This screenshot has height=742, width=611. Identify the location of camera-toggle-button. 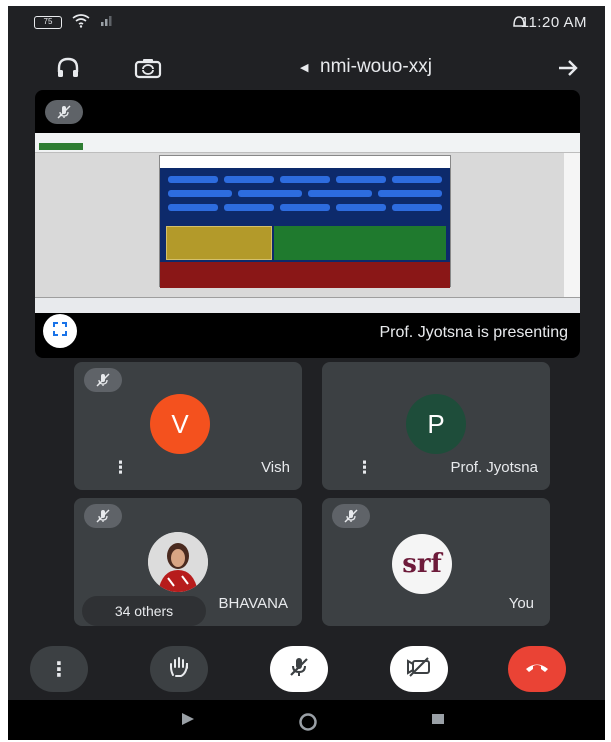
(419, 669).